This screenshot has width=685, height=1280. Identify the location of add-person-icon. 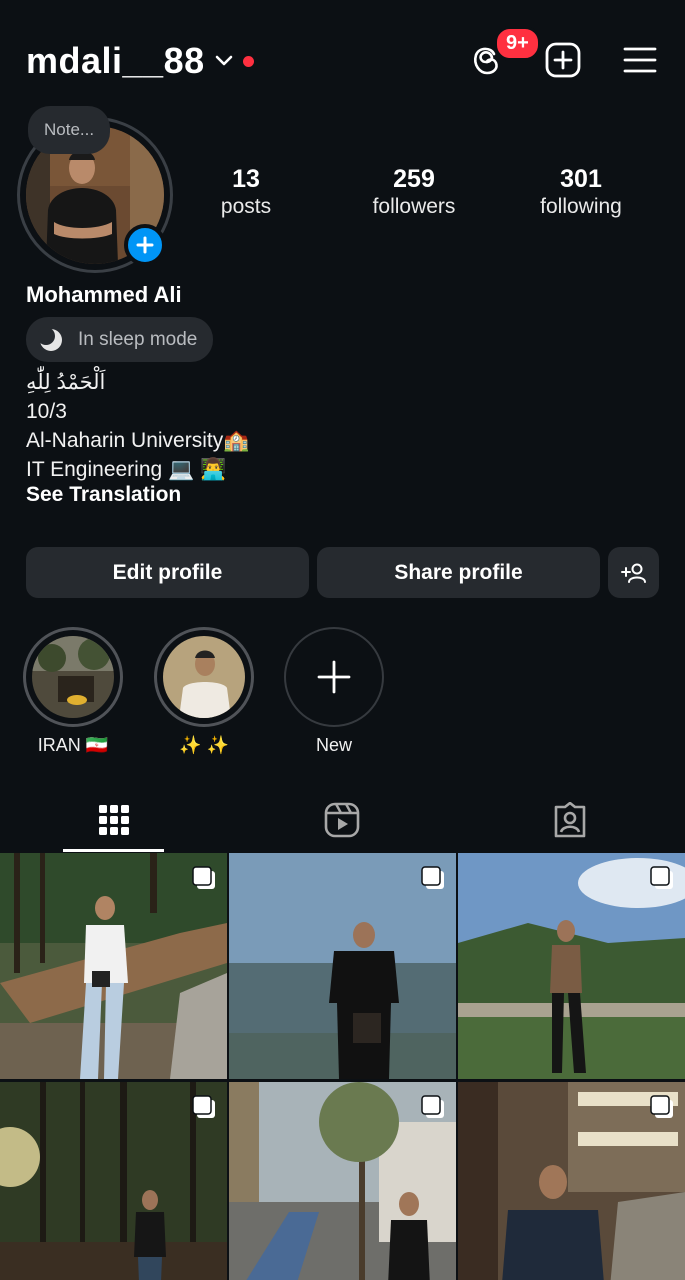
(633, 573).